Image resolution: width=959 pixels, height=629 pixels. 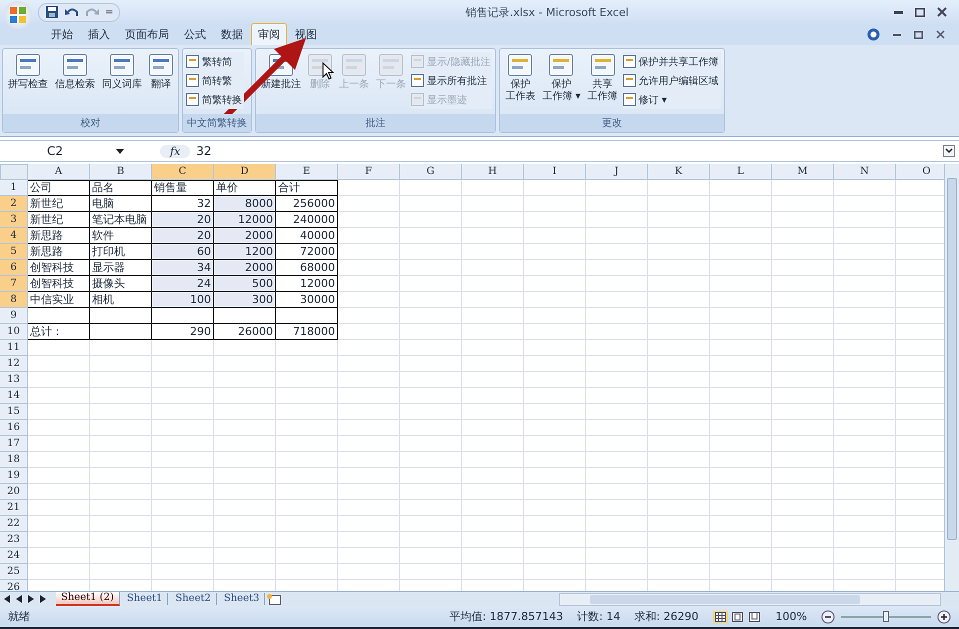 What do you see at coordinates (183, 300) in the screenshot?
I see `table-cell: 100` at bounding box center [183, 300].